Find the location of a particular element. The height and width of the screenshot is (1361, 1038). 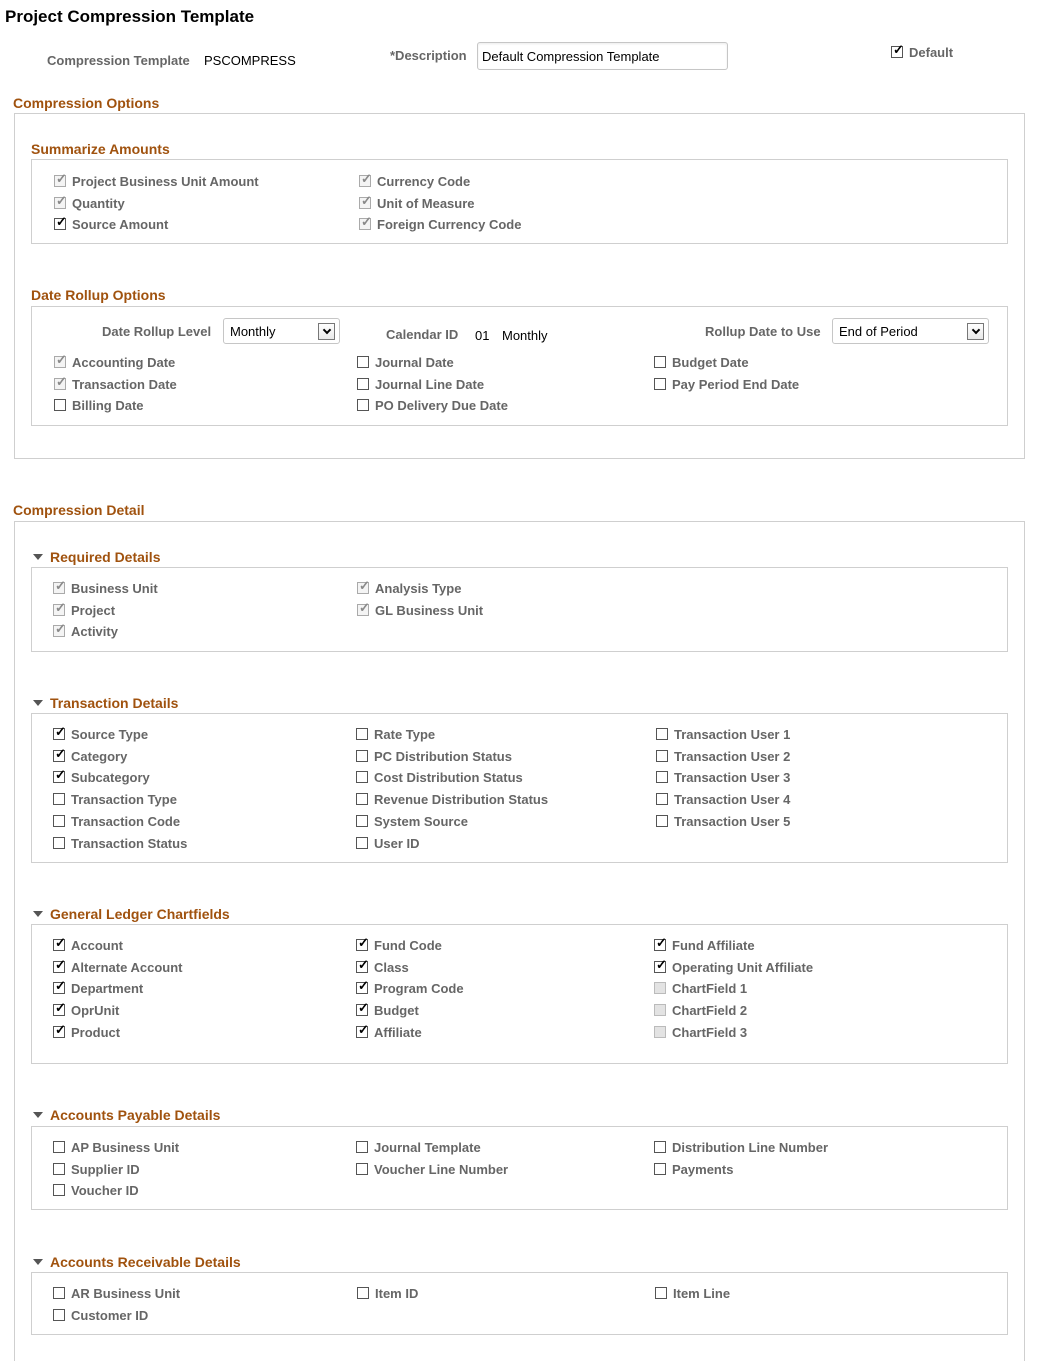

checkbox-journal-line-date: Journal Line Date is located at coordinates (420, 384).